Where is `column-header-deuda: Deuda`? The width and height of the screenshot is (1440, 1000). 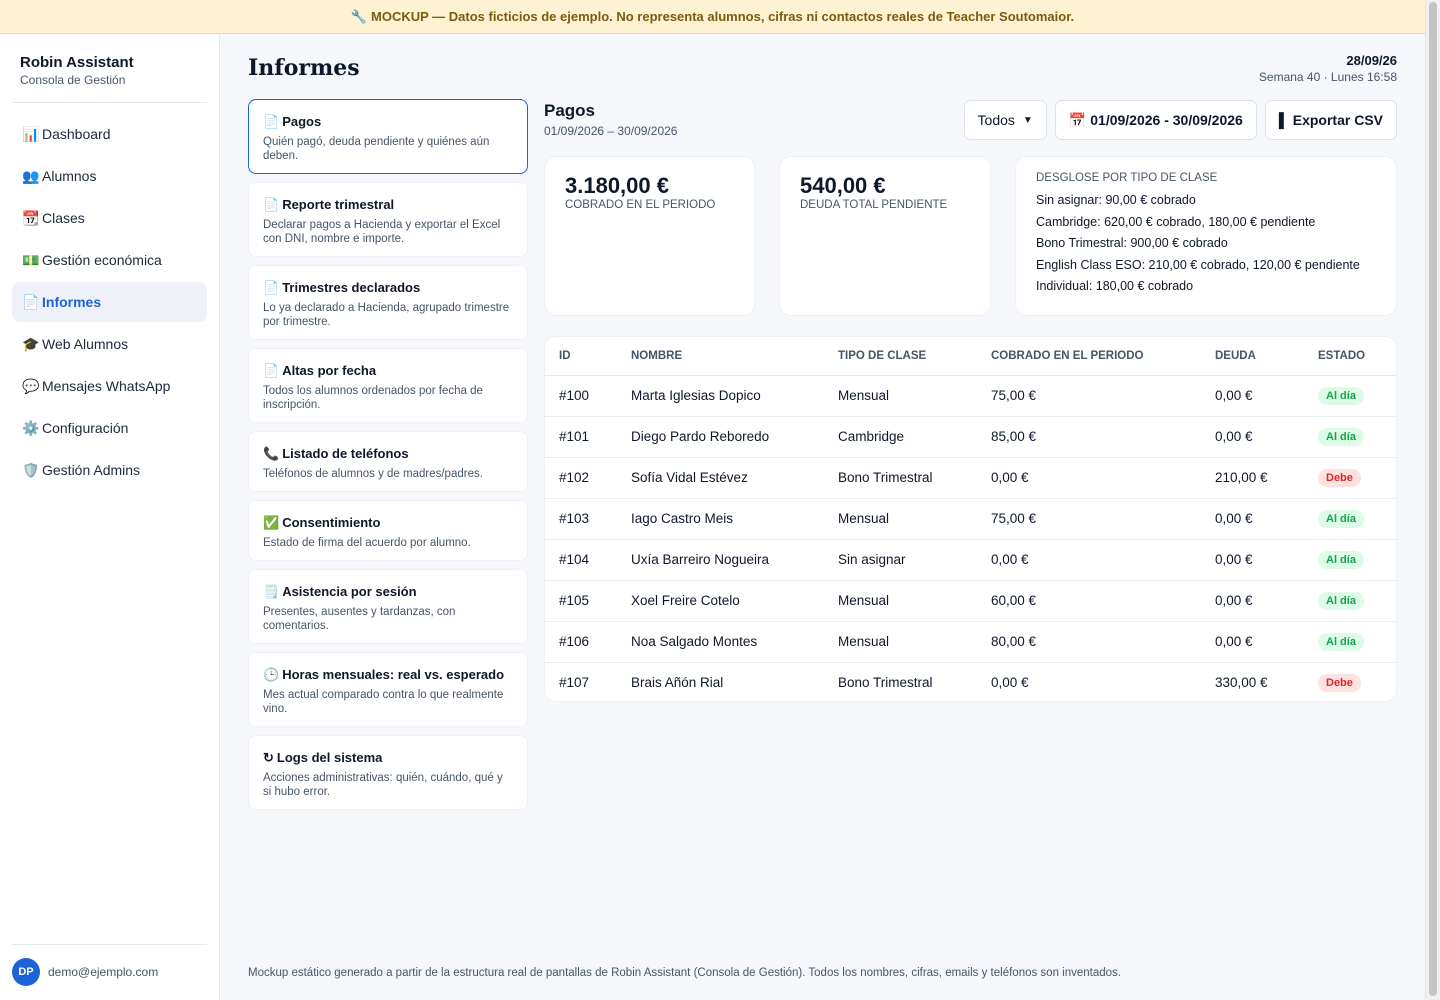 column-header-deuda: Deuda is located at coordinates (1252, 356).